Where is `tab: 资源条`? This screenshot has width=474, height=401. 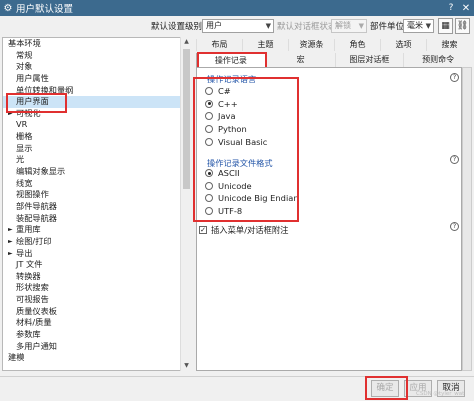
tab: 资源条 is located at coordinates (311, 45).